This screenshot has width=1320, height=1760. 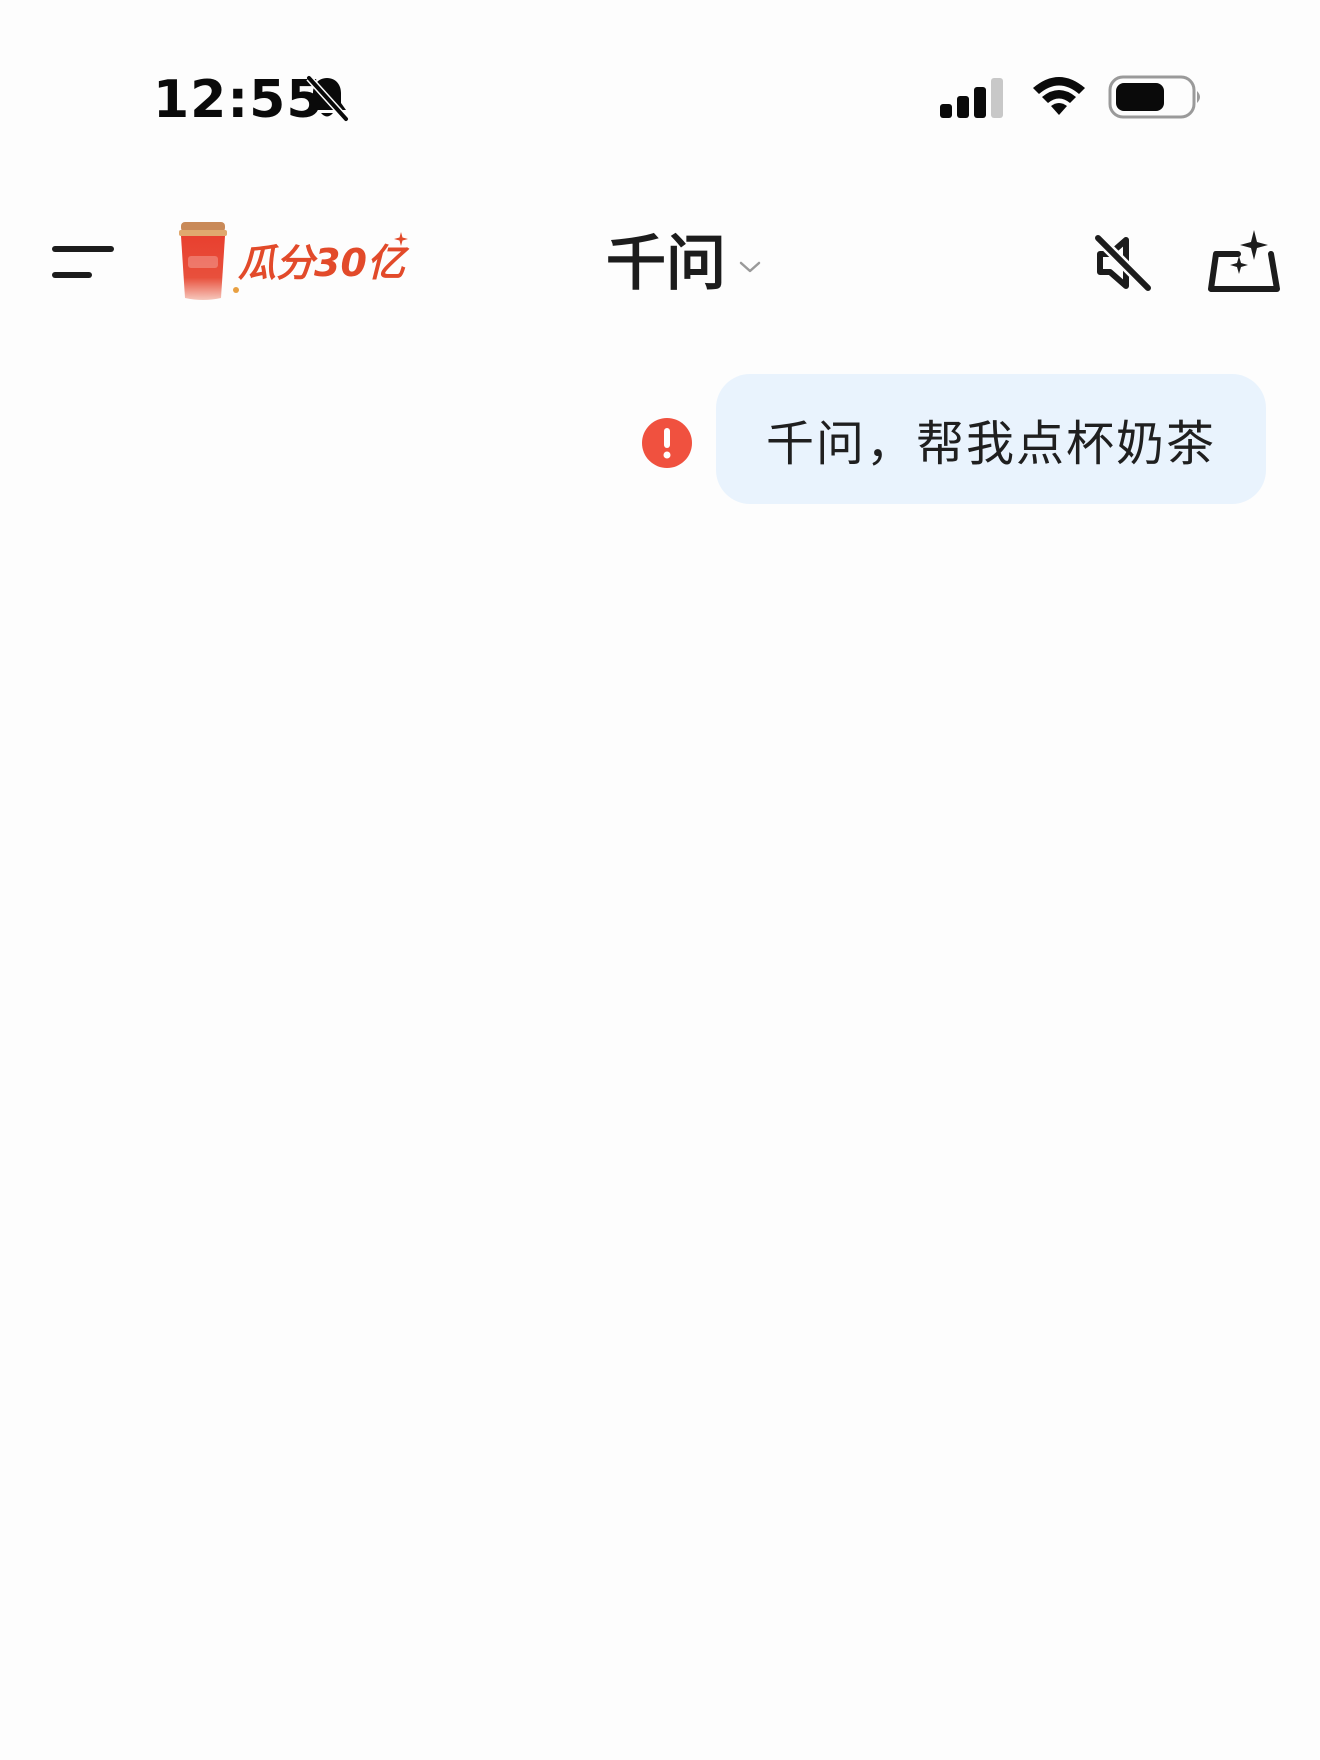 What do you see at coordinates (238, 100) in the screenshot?
I see `status-time: 12:55` at bounding box center [238, 100].